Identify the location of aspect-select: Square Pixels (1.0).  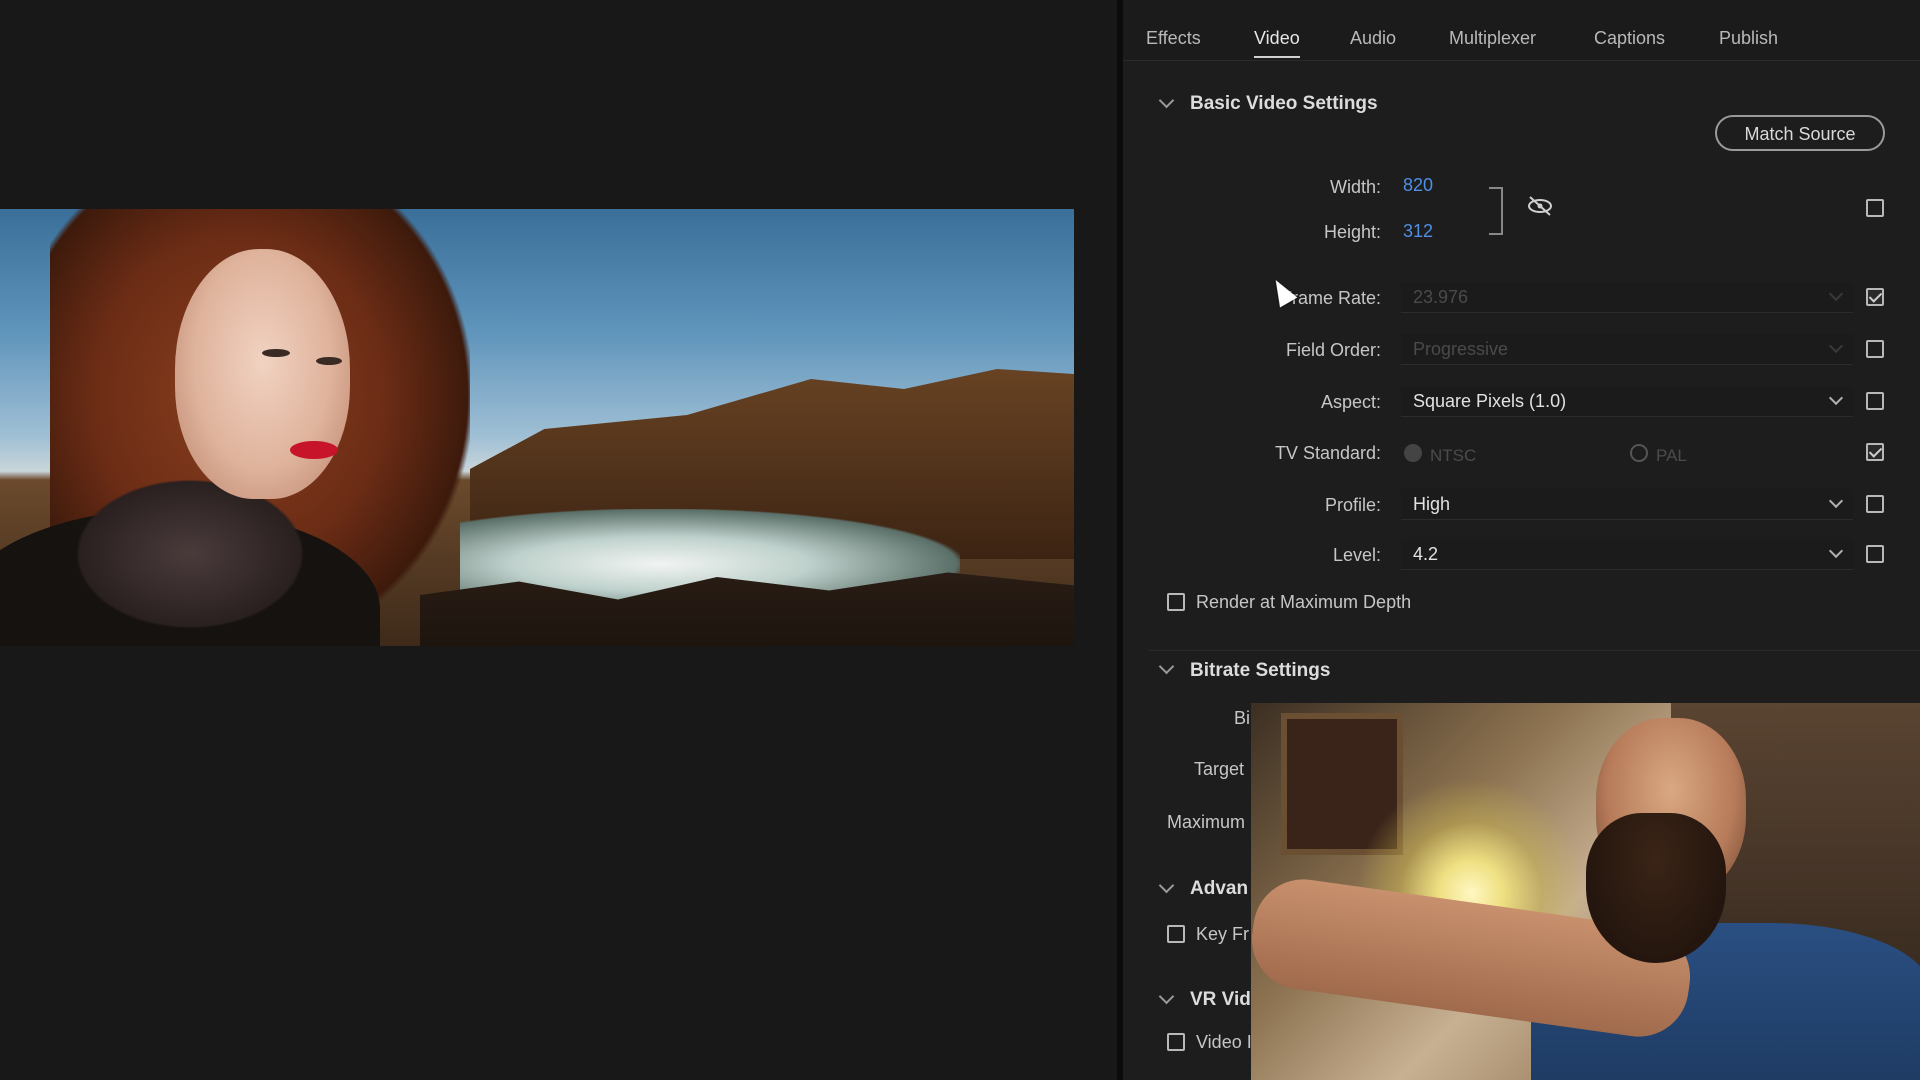
(1627, 401).